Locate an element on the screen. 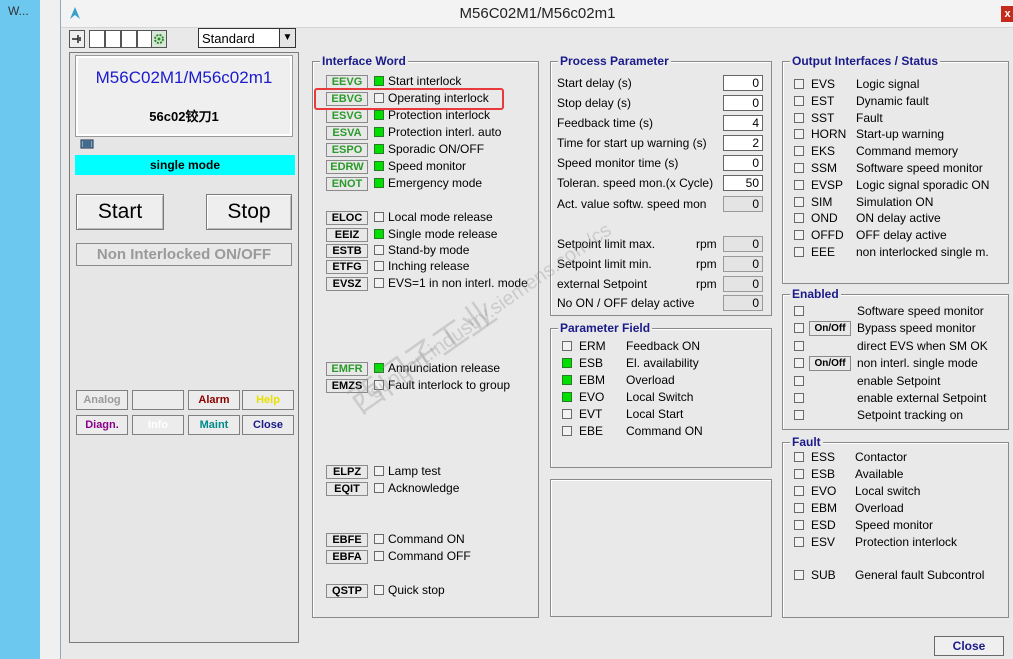 The width and height of the screenshot is (1013, 659). view-select: Standard ▼ is located at coordinates (247, 38).